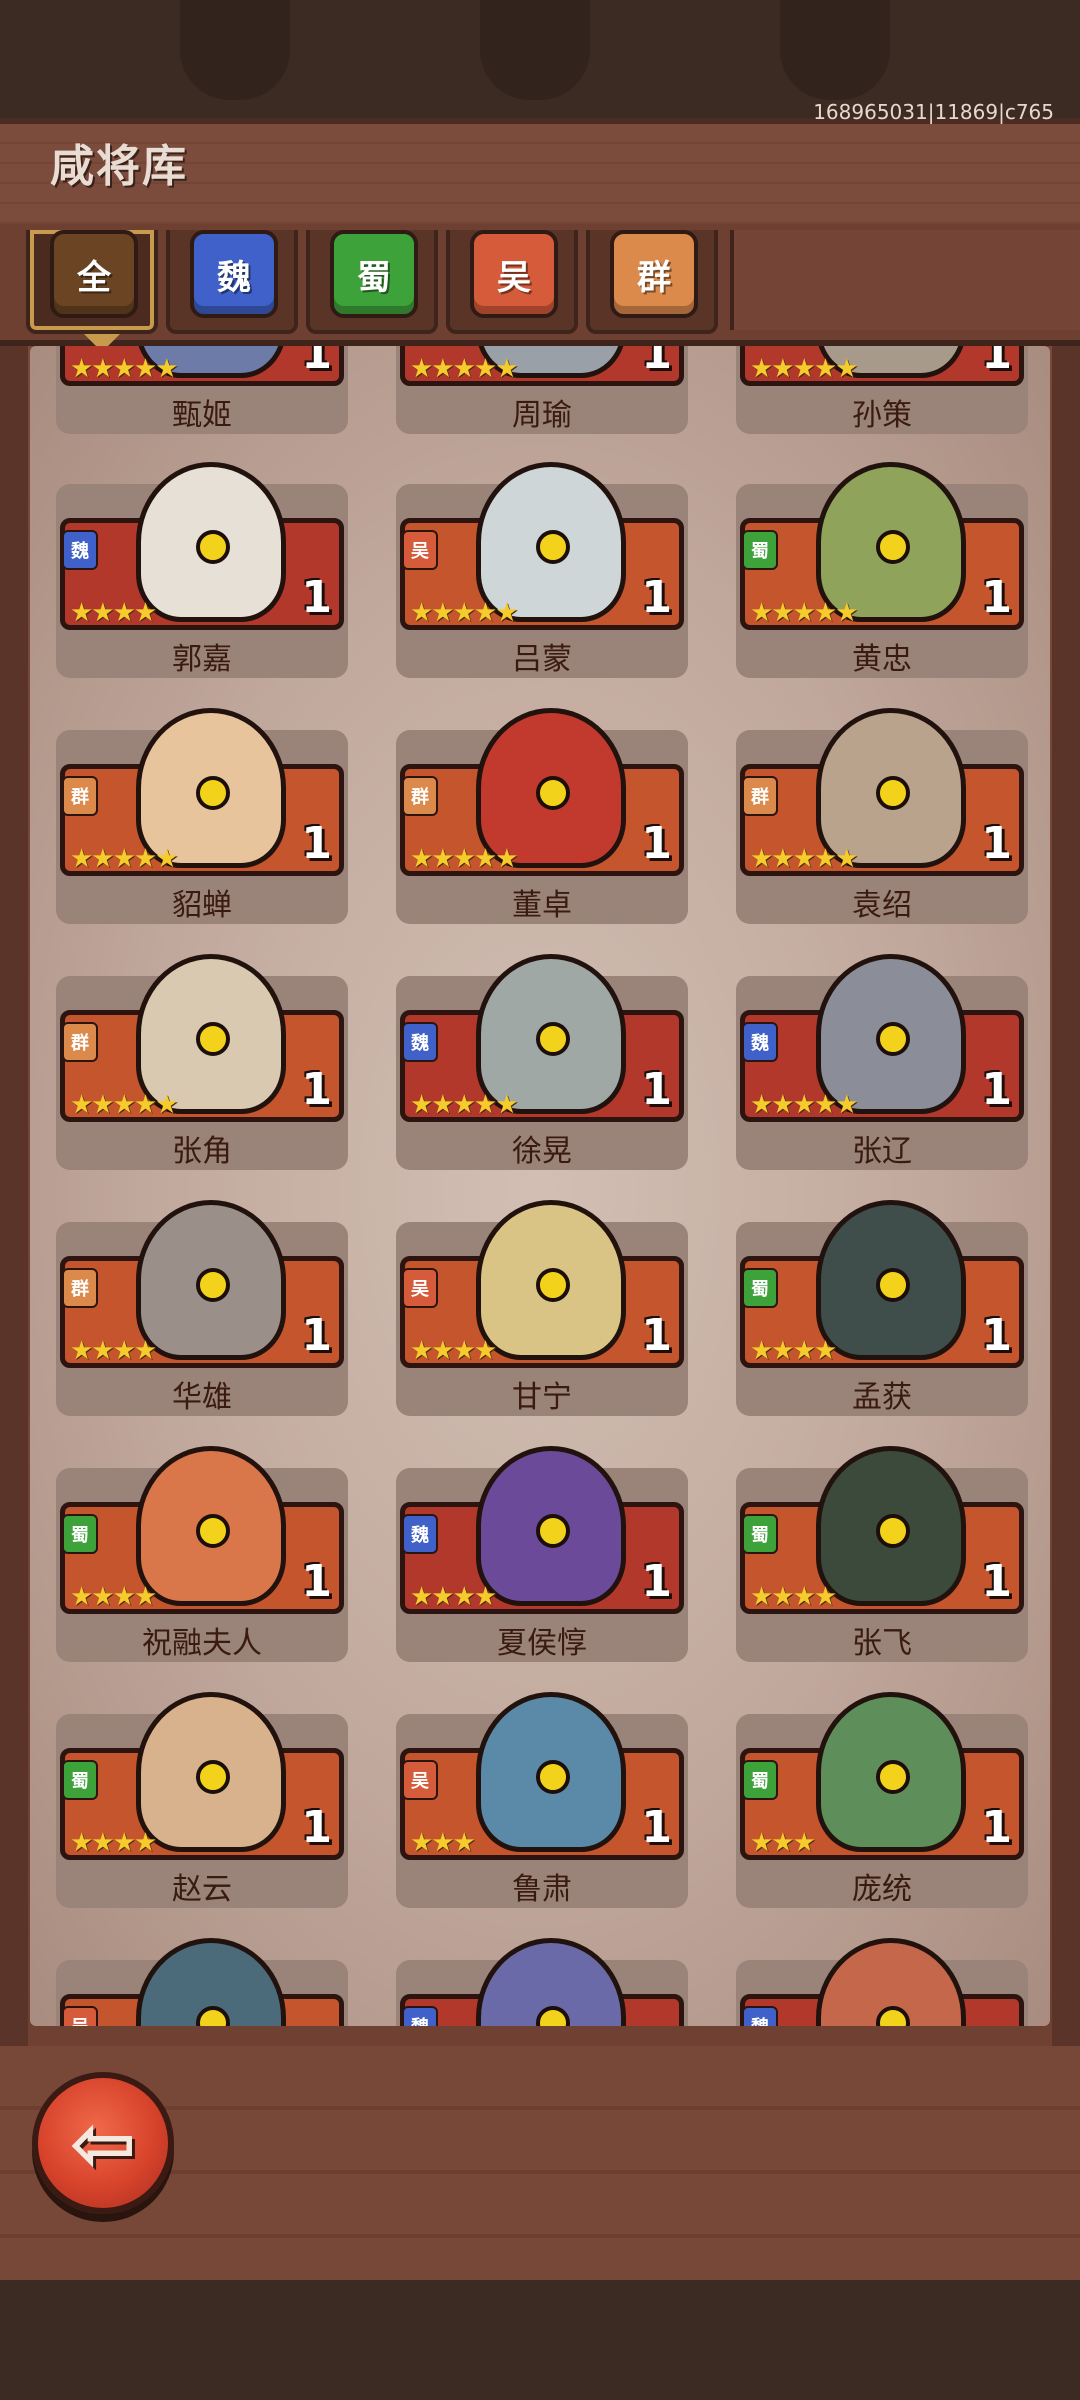 Image resolution: width=1080 pixels, height=2400 pixels. Describe the element at coordinates (542, 815) in the screenshot. I see `hero-card: 群 ★★★★★ 1 董卓` at that location.